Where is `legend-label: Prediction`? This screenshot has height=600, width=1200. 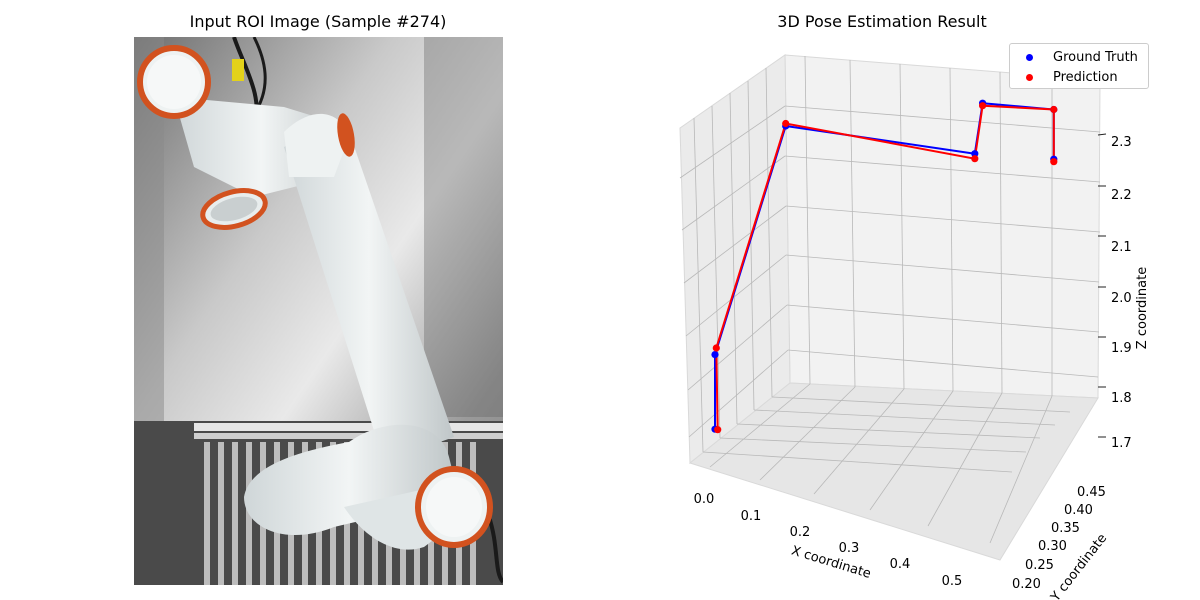 legend-label: Prediction is located at coordinates (1085, 77).